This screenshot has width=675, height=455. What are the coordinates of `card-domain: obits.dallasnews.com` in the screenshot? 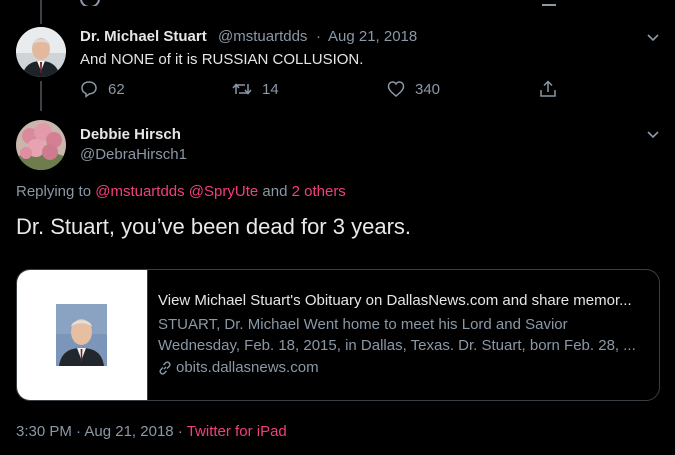 It's located at (406, 367).